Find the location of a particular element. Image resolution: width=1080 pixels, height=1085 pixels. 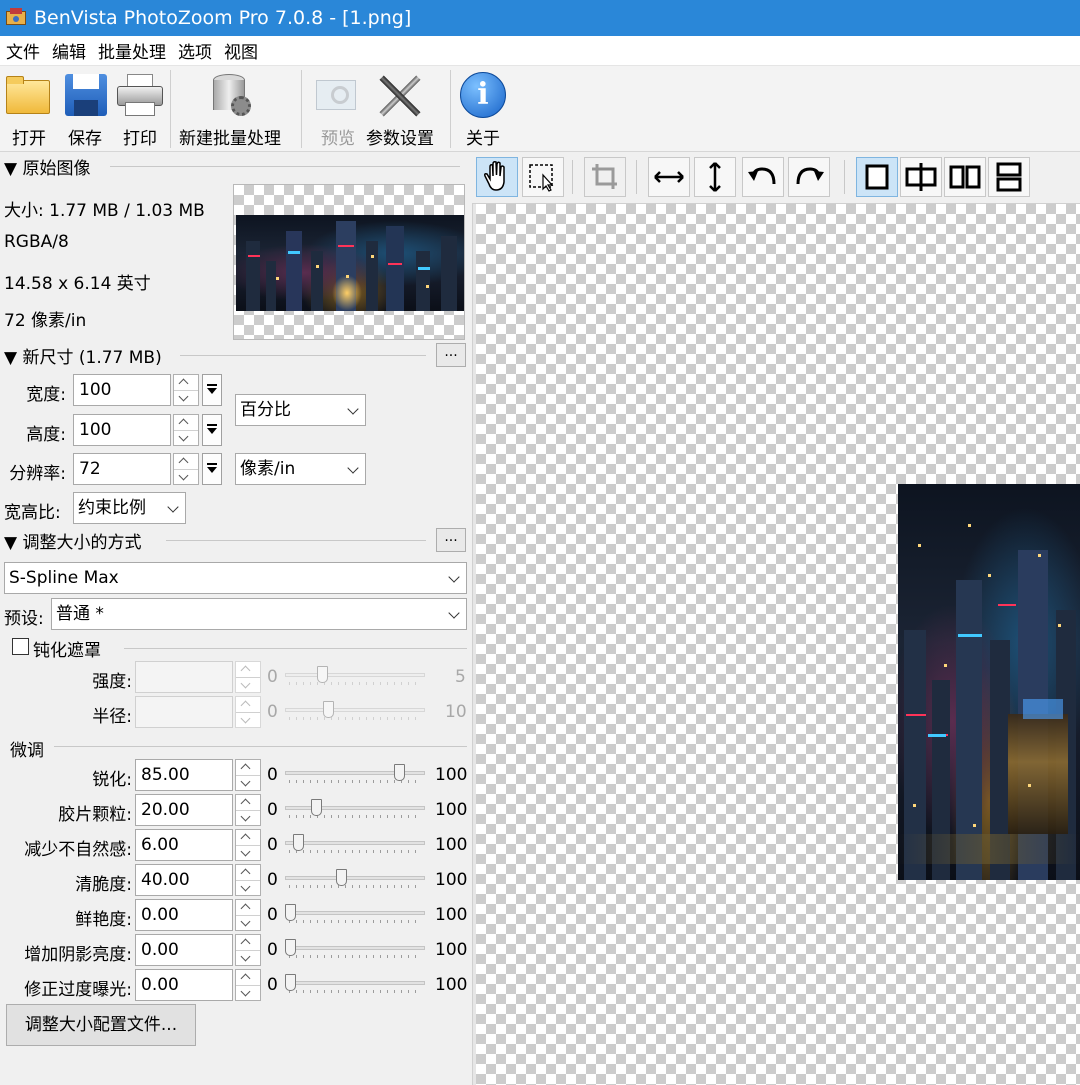

height-preset-button is located at coordinates (212, 430).